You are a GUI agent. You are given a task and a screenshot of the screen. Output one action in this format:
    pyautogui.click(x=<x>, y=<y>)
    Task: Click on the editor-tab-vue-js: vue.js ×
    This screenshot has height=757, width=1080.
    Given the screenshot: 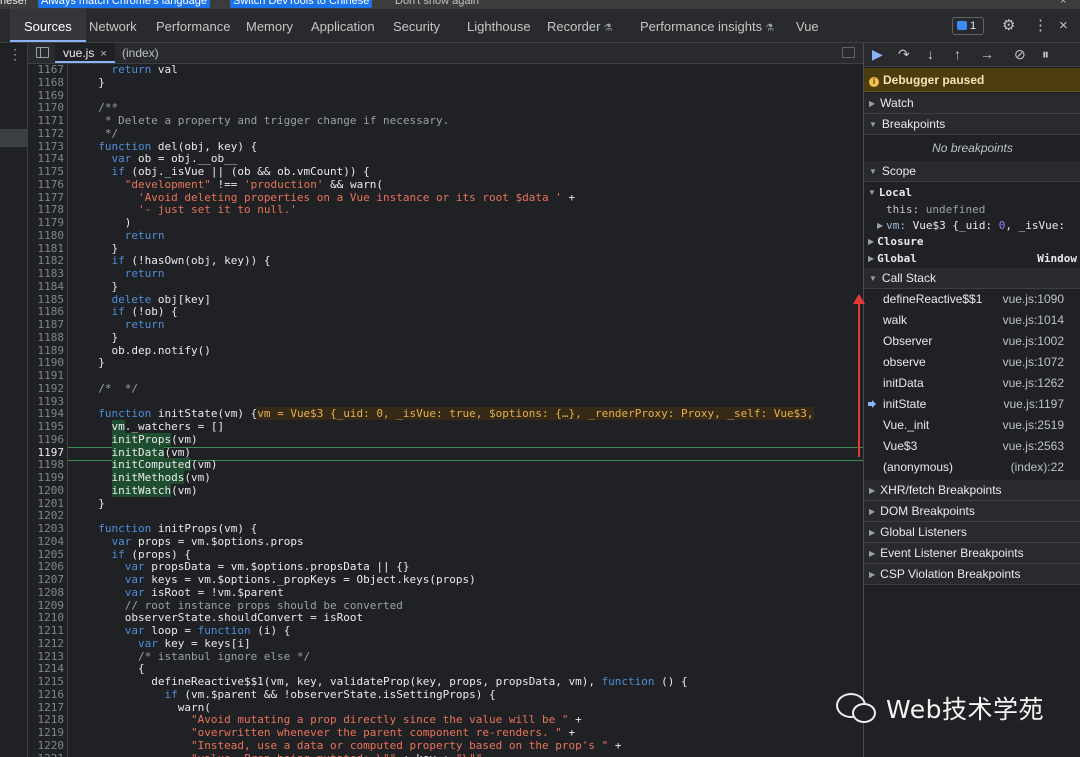 What is the action you would take?
    pyautogui.click(x=85, y=53)
    